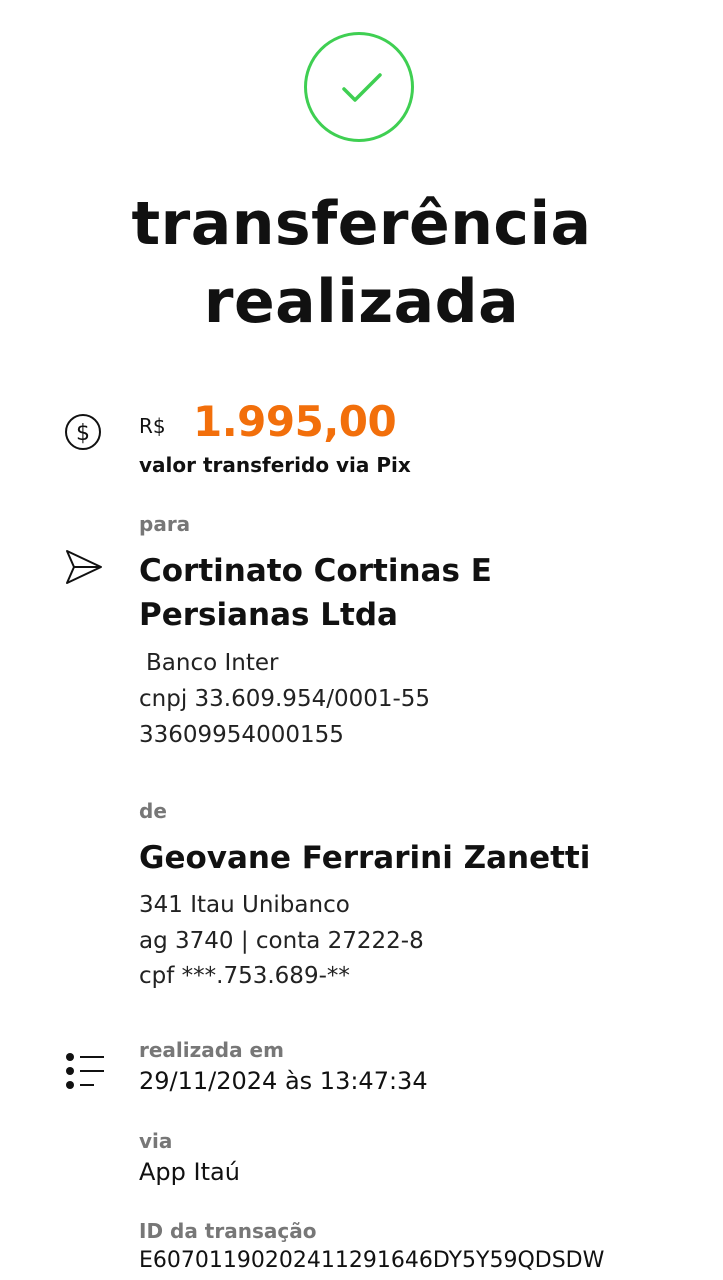 Image resolution: width=723 pixels, height=1280 pixels. What do you see at coordinates (315, 593) in the screenshot?
I see `recipient-name: Cortinato Cortinas E Persianas Ltda` at bounding box center [315, 593].